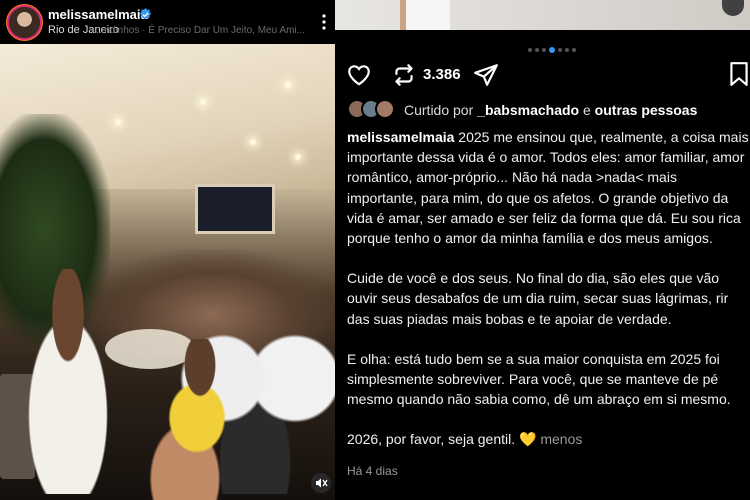 Image resolution: width=750 pixels, height=500 pixels. I want to click on photo-person-yellow-dress, so click(200, 419).